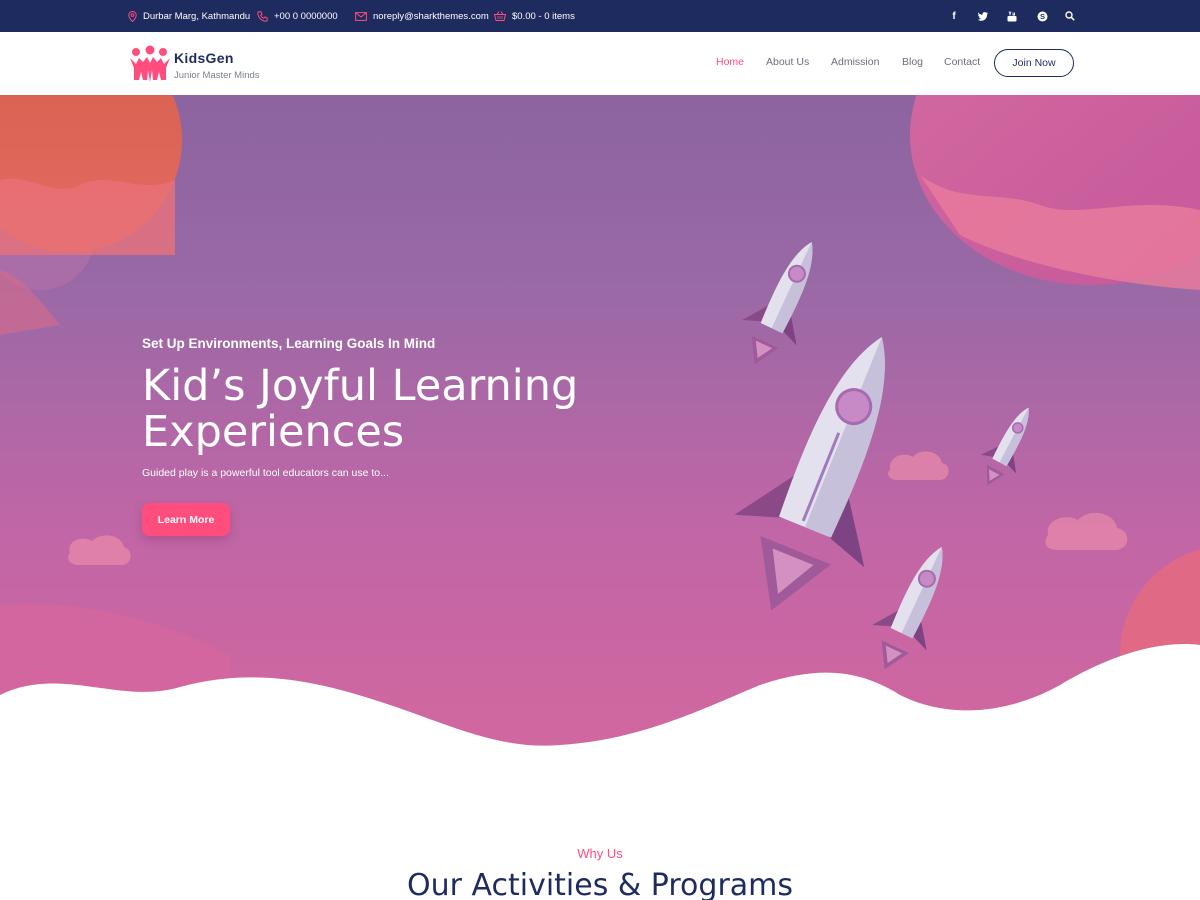 The height and width of the screenshot is (900, 1200). I want to click on search-icon, so click(1070, 16).